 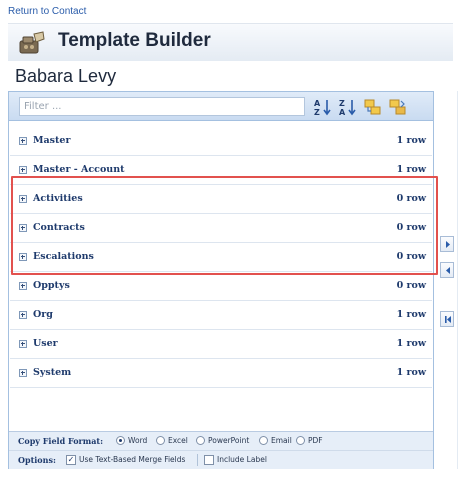 What do you see at coordinates (51, 285) in the screenshot?
I see `list-item-label: Opptys` at bounding box center [51, 285].